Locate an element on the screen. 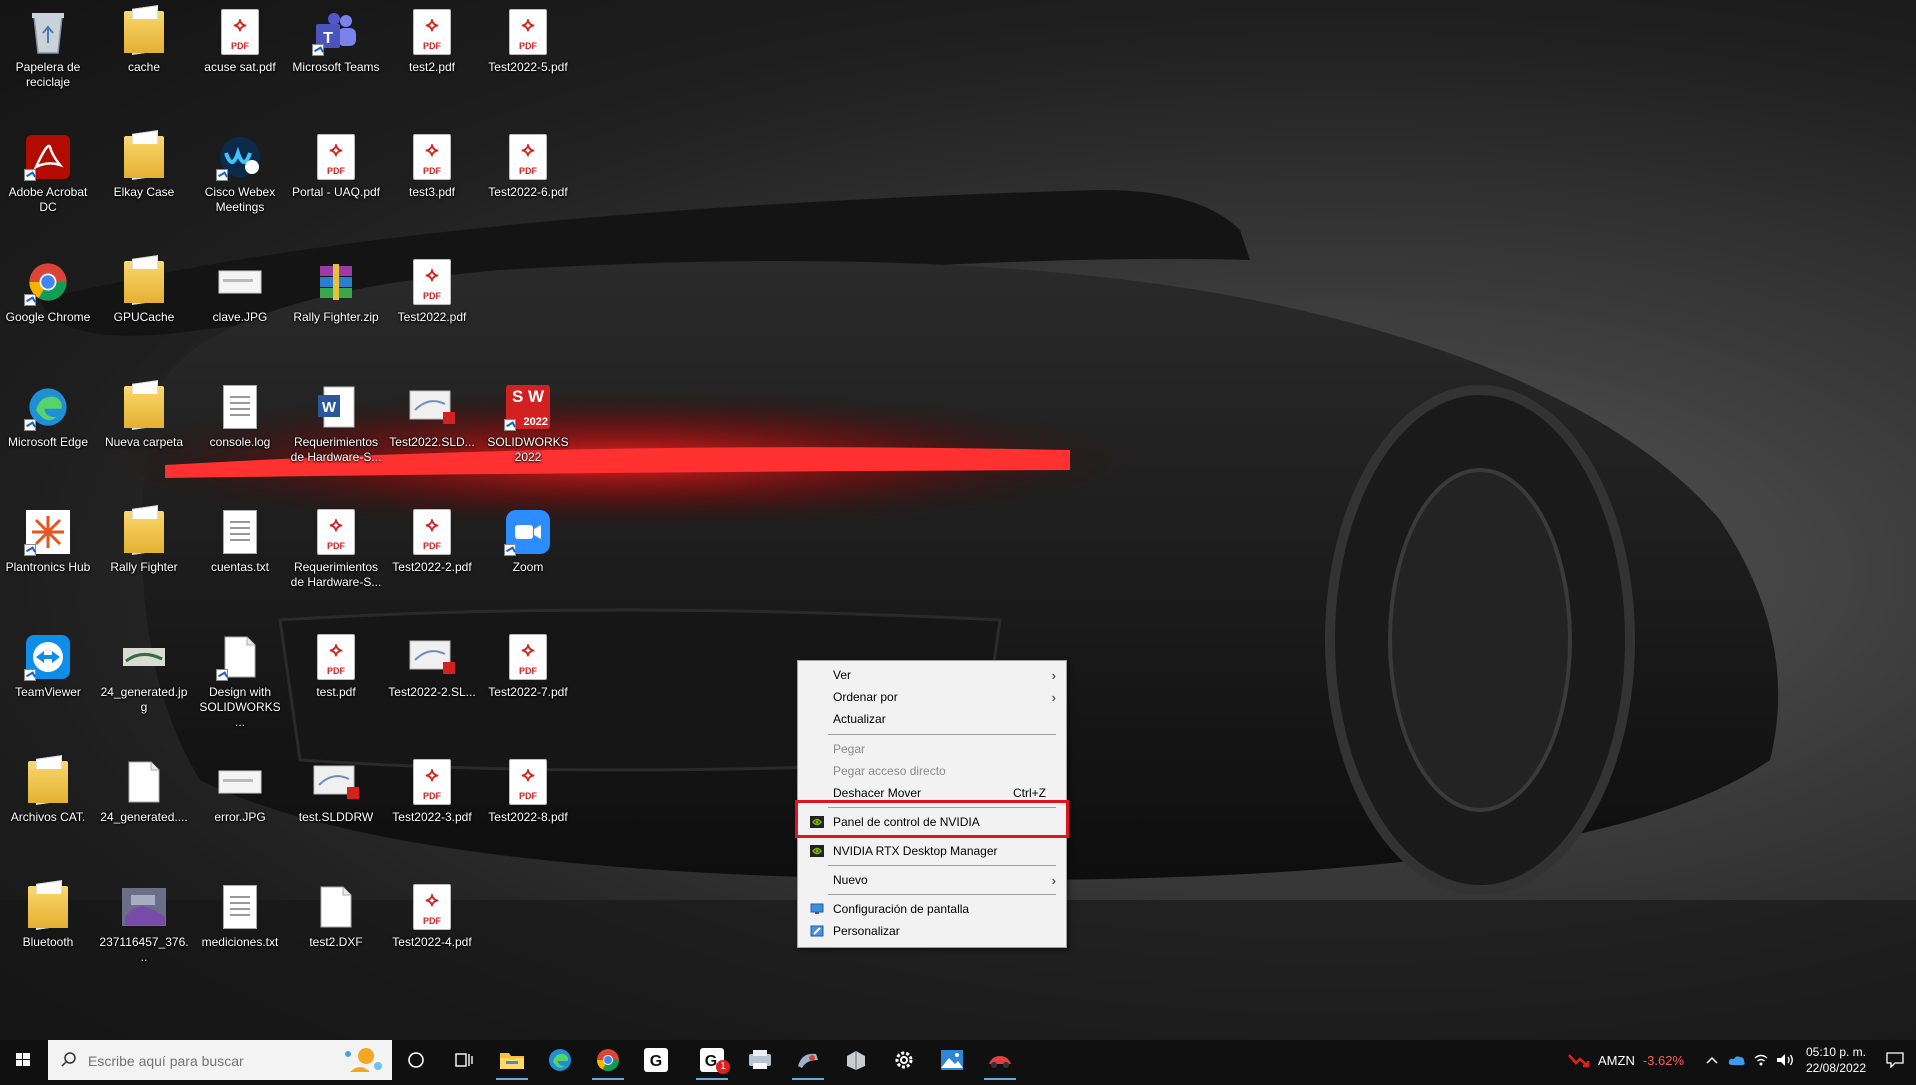  desktop-icon-test2022-5-pdf: ⟡ PDF Test2022-5.pdf is located at coordinates (528, 59).